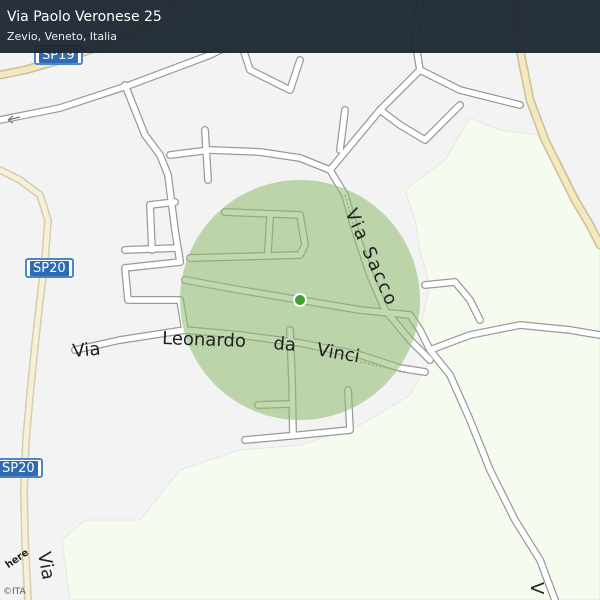 This screenshot has width=600, height=600. I want to click on location-dot-core, so click(300, 300).